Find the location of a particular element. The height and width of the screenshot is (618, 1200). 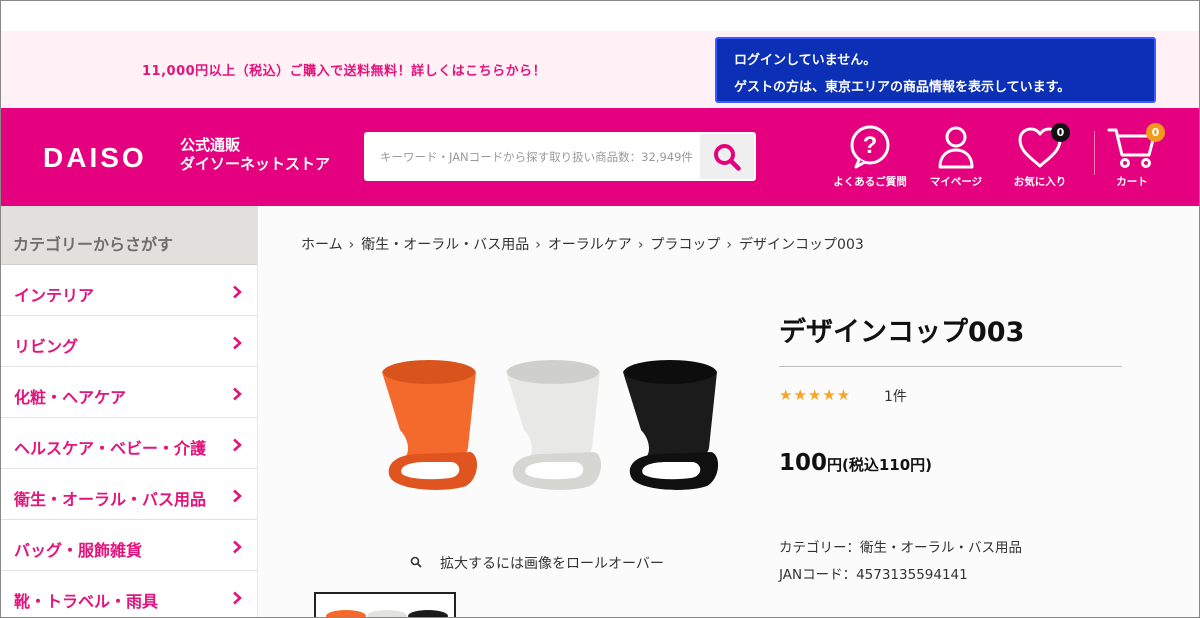

sidebar-item-label: リビング is located at coordinates (46, 346).